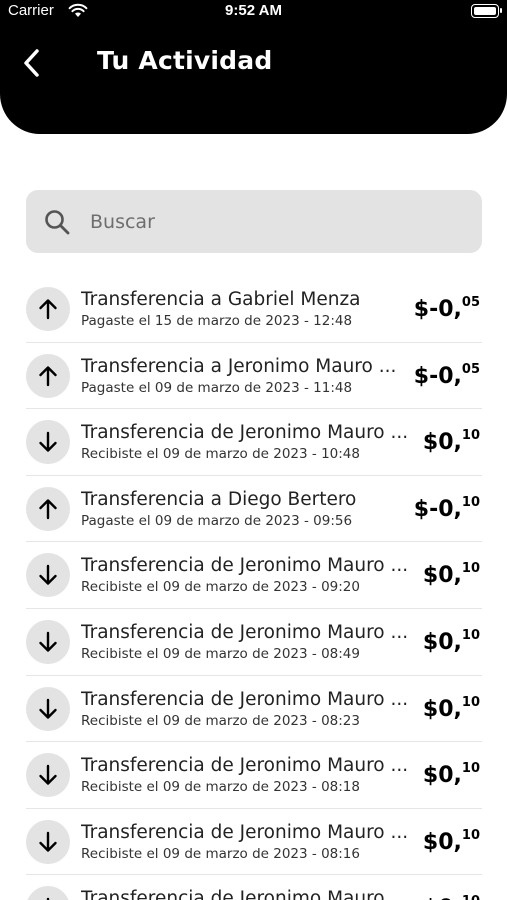 The width and height of the screenshot is (507, 900). I want to click on search-bar, so click(254, 221).